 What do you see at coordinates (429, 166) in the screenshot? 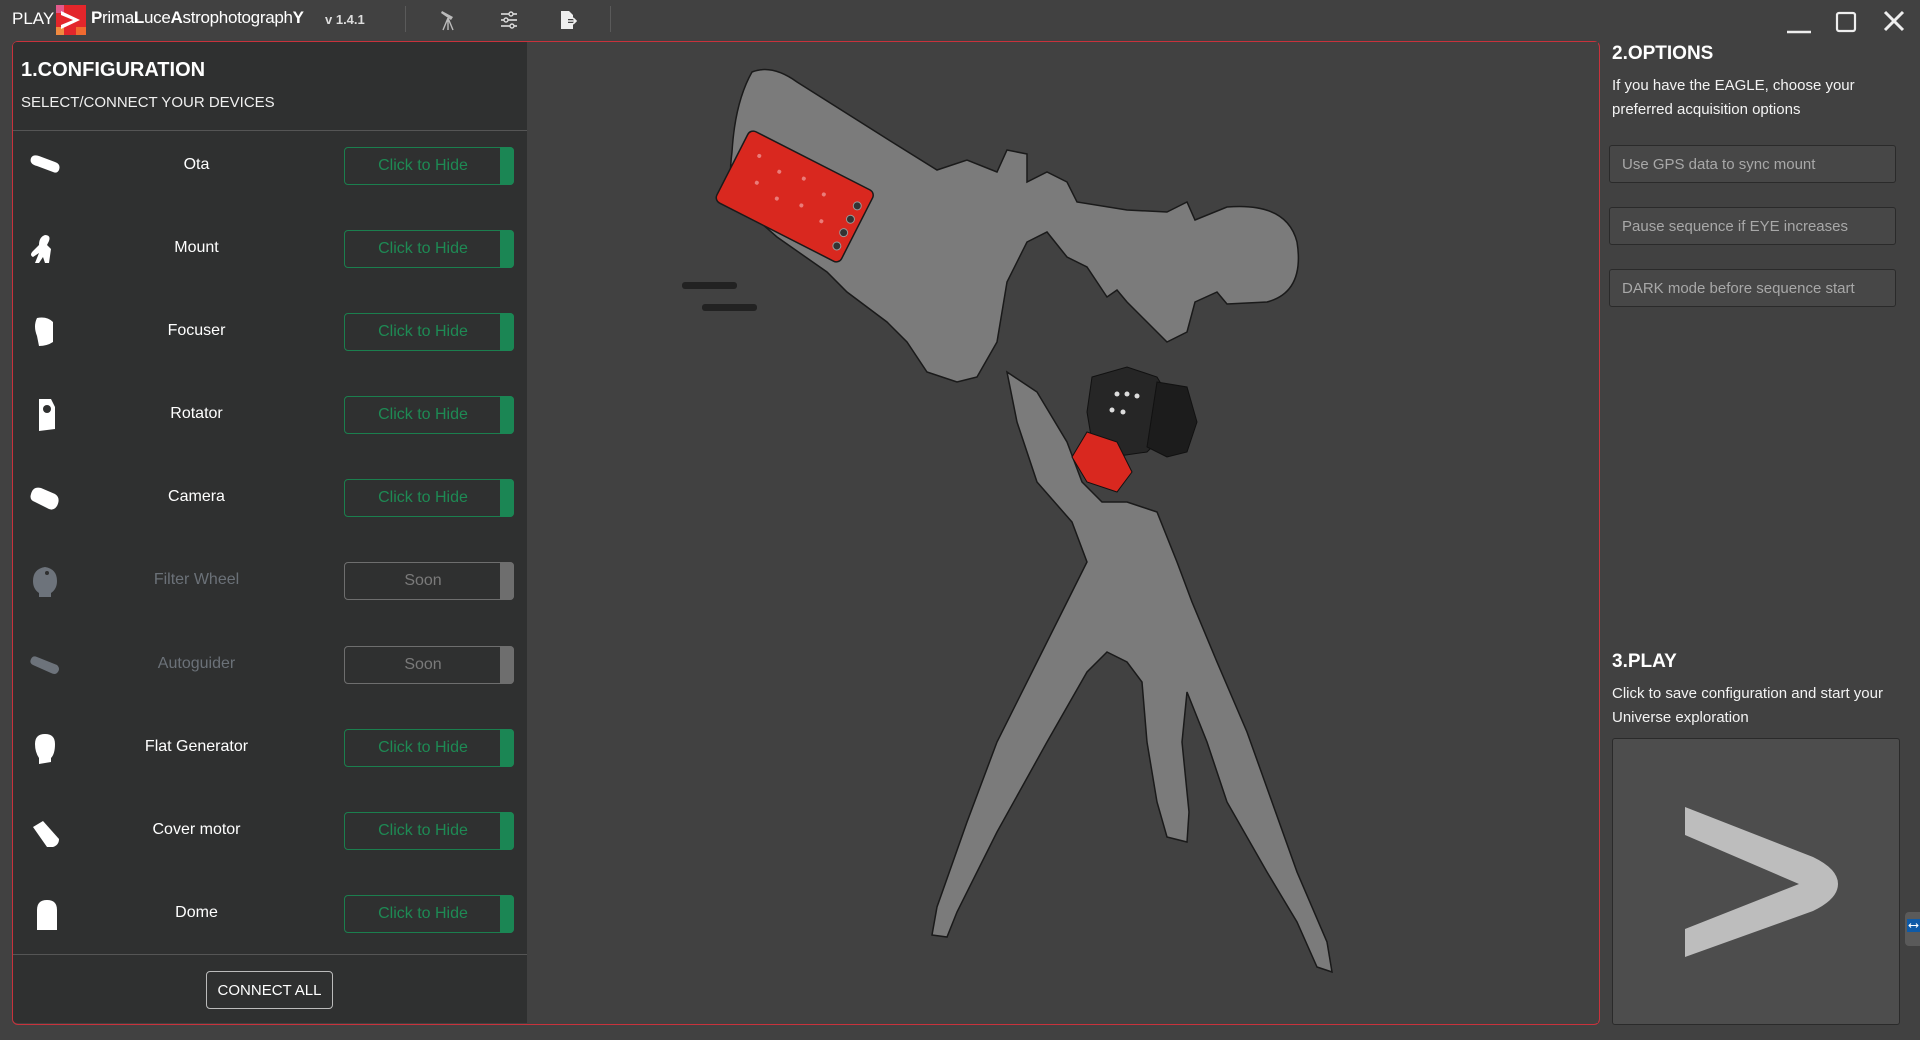
I see `ota-toggle-button: Click to Hide` at bounding box center [429, 166].